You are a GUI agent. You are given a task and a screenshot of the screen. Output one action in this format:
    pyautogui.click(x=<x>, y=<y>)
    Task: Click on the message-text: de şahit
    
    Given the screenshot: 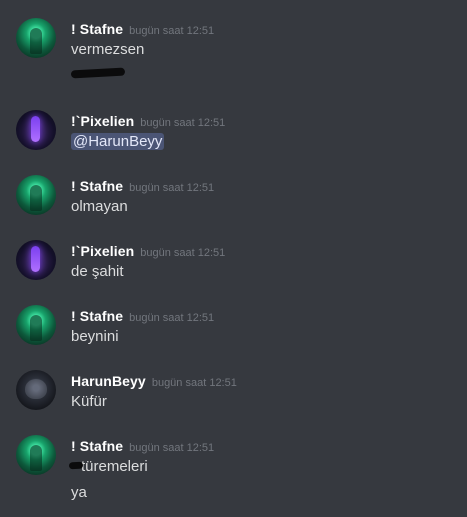 What is the action you would take?
    pyautogui.click(x=97, y=271)
    